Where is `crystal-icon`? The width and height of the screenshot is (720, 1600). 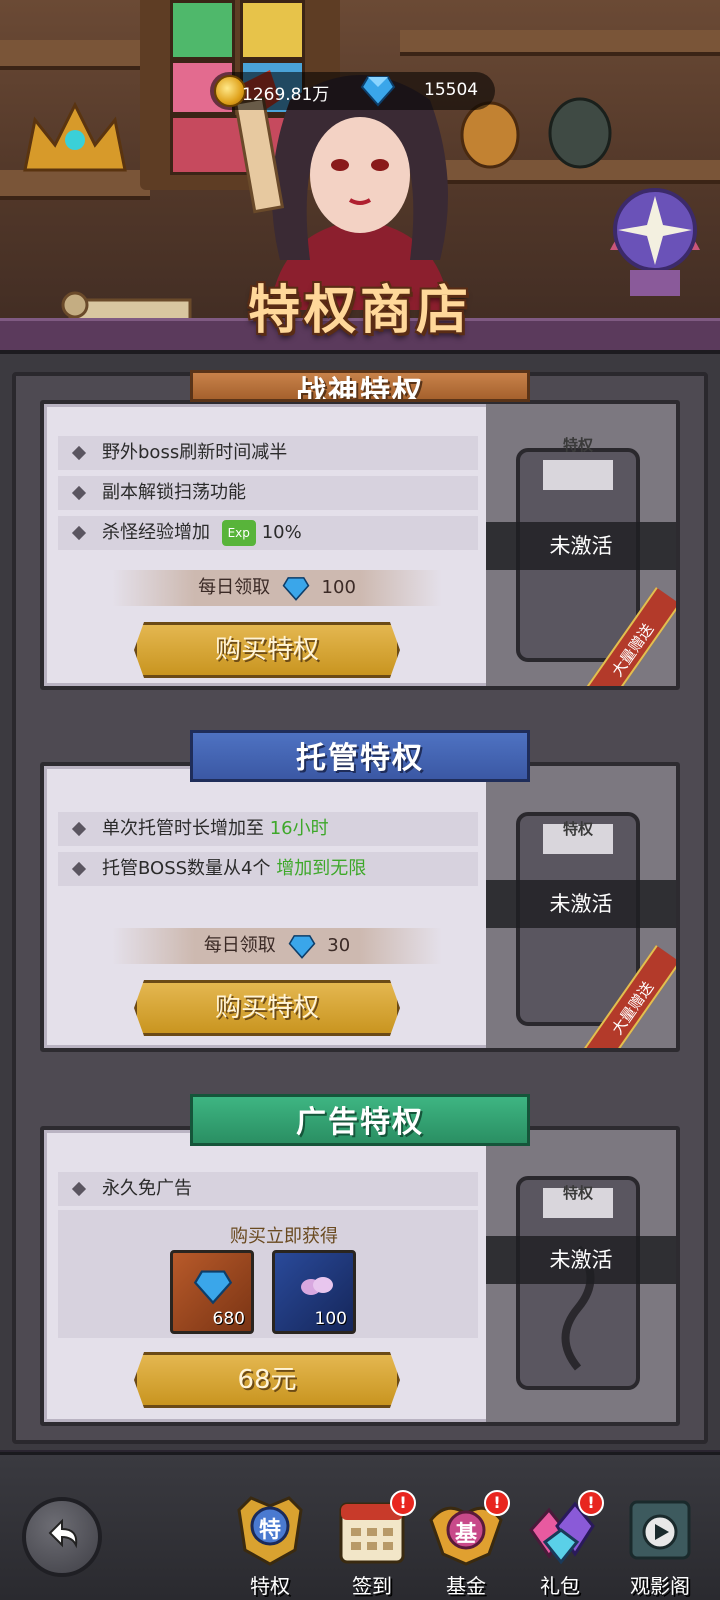 crystal-icon is located at coordinates (317, 1286).